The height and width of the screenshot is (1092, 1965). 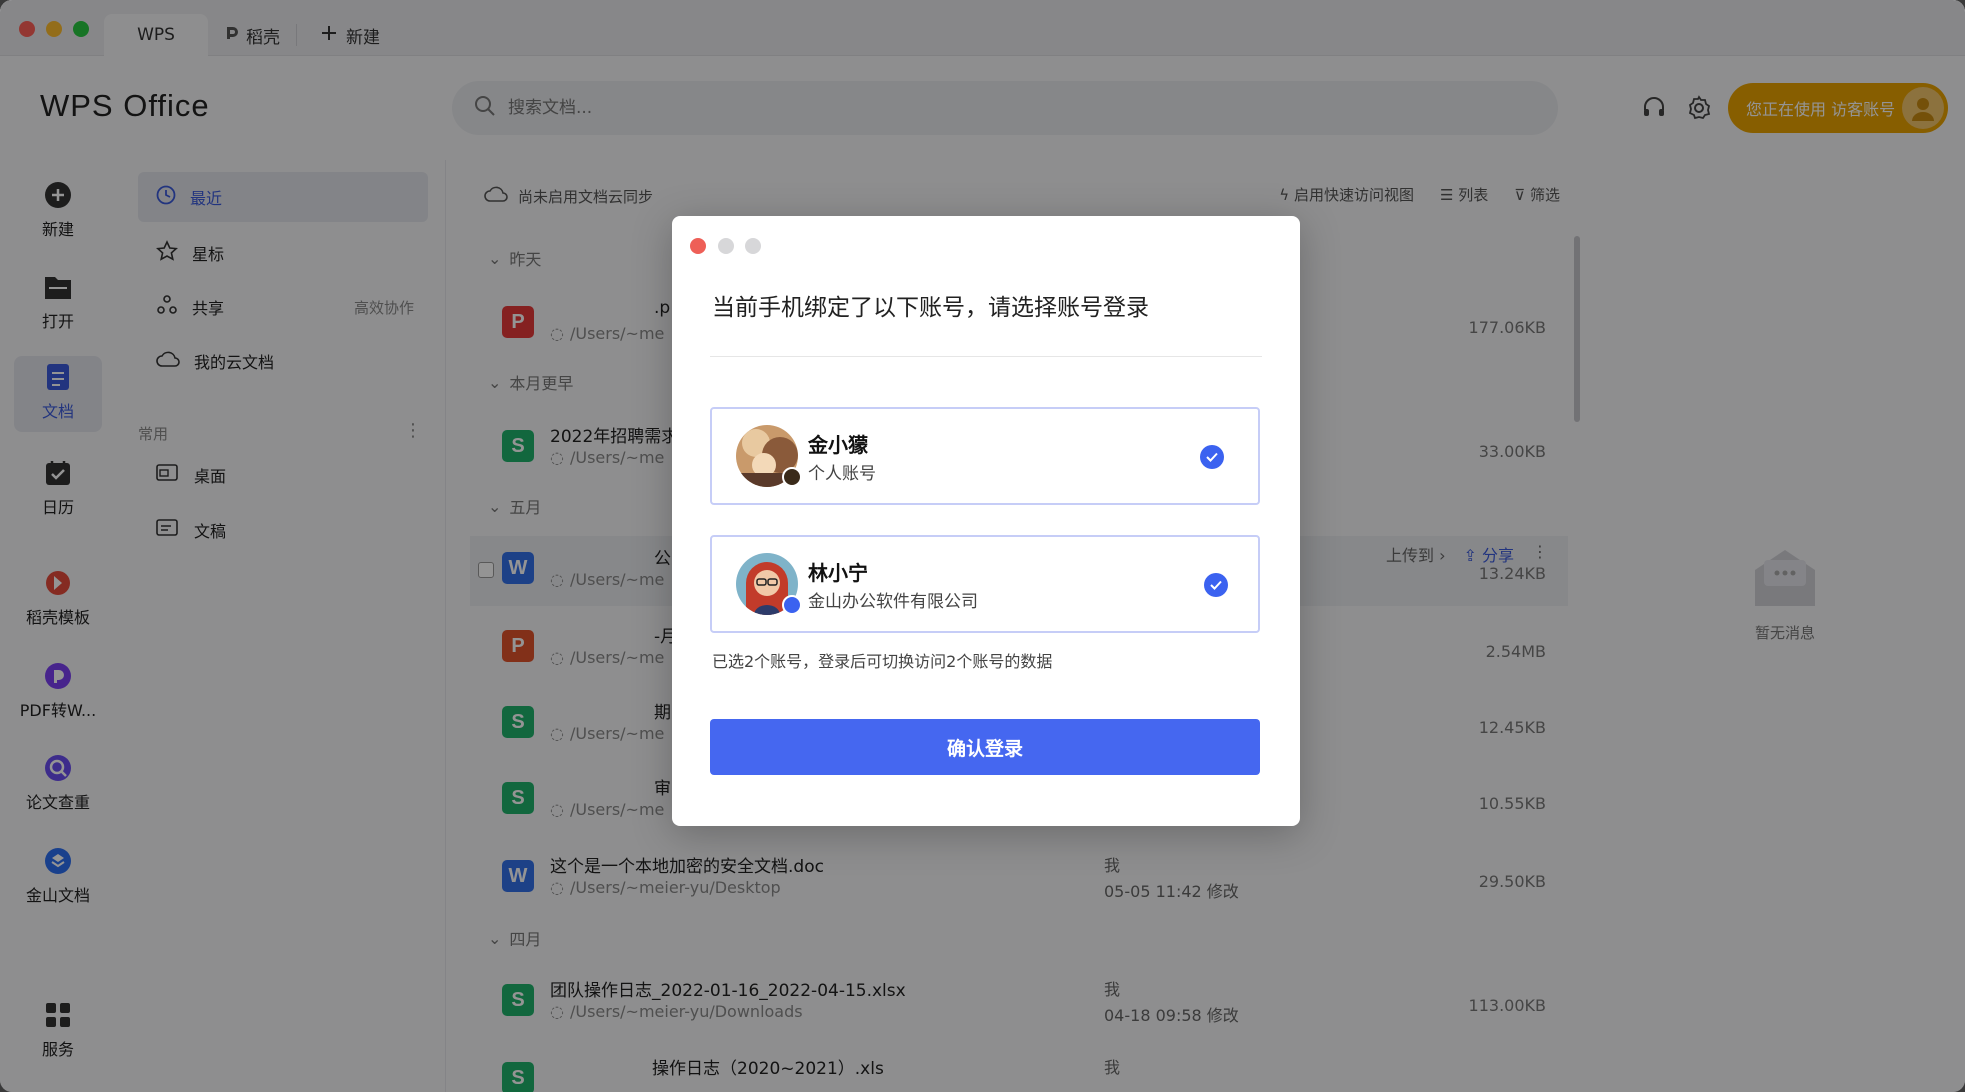 I want to click on account-name: 林小宁, so click(x=838, y=573).